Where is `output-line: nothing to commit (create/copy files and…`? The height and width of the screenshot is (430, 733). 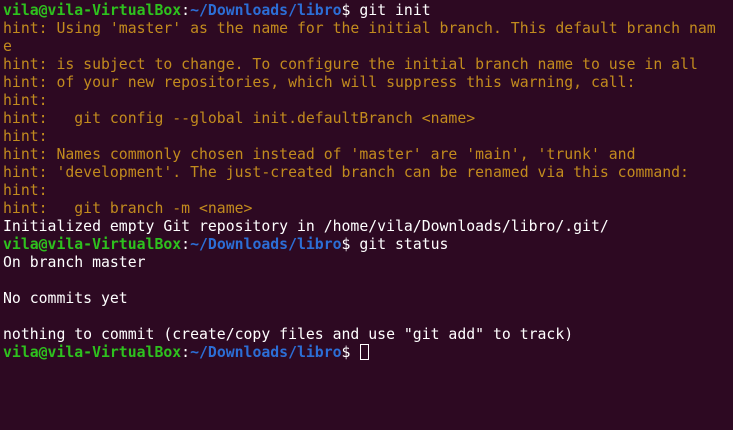
output-line: nothing to commit (create/copy files and… is located at coordinates (288, 334).